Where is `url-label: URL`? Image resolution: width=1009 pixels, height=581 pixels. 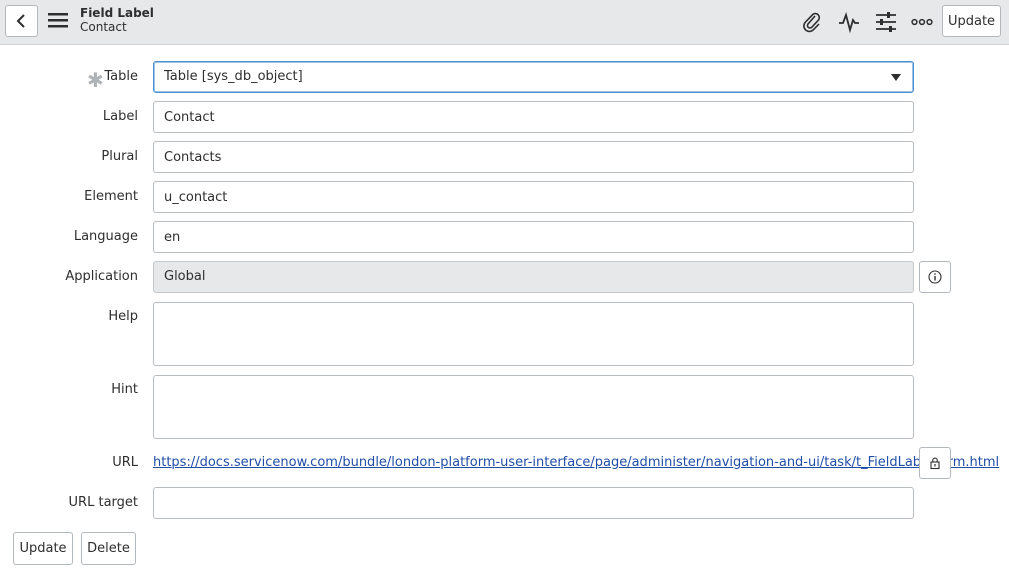
url-label: URL is located at coordinates (125, 462).